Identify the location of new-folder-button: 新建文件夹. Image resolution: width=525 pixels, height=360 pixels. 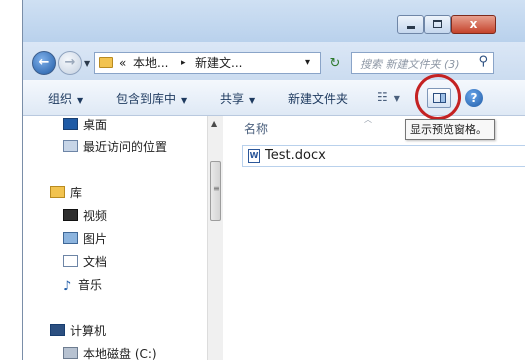
(318, 98).